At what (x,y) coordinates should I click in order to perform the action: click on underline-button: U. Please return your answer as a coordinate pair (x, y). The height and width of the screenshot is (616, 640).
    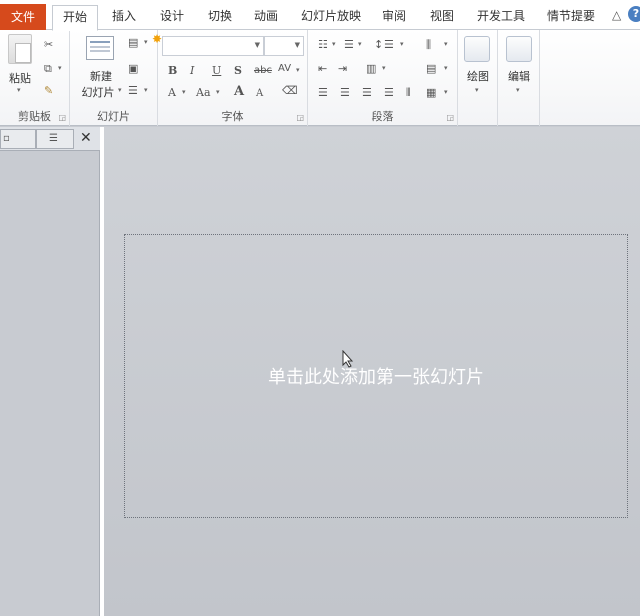
    Looking at the image, I should click on (216, 71).